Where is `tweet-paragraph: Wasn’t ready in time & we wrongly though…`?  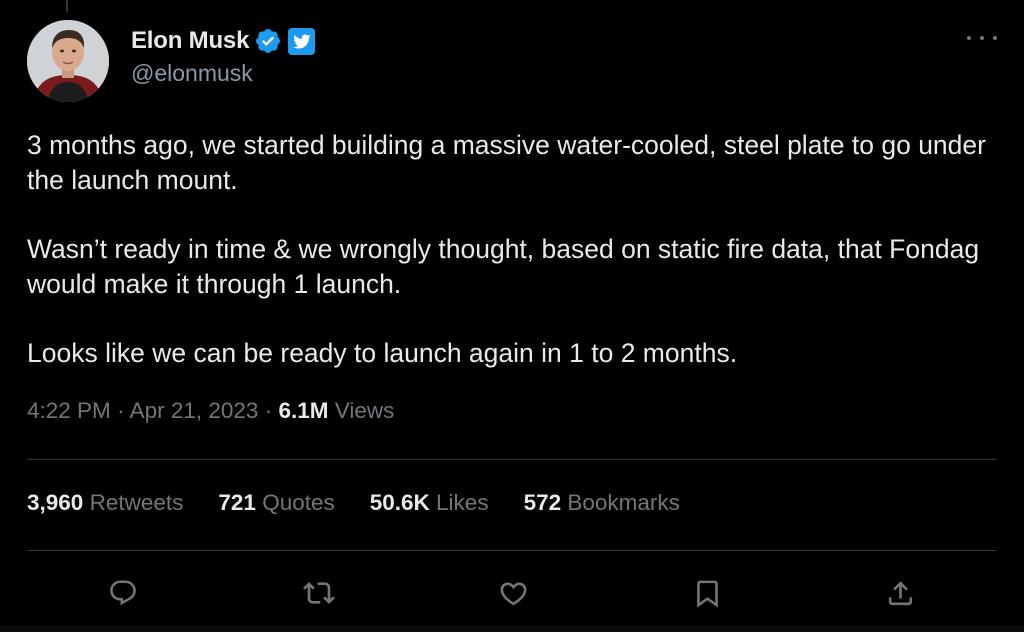 tweet-paragraph: Wasn’t ready in time & we wrongly though… is located at coordinates (503, 266).